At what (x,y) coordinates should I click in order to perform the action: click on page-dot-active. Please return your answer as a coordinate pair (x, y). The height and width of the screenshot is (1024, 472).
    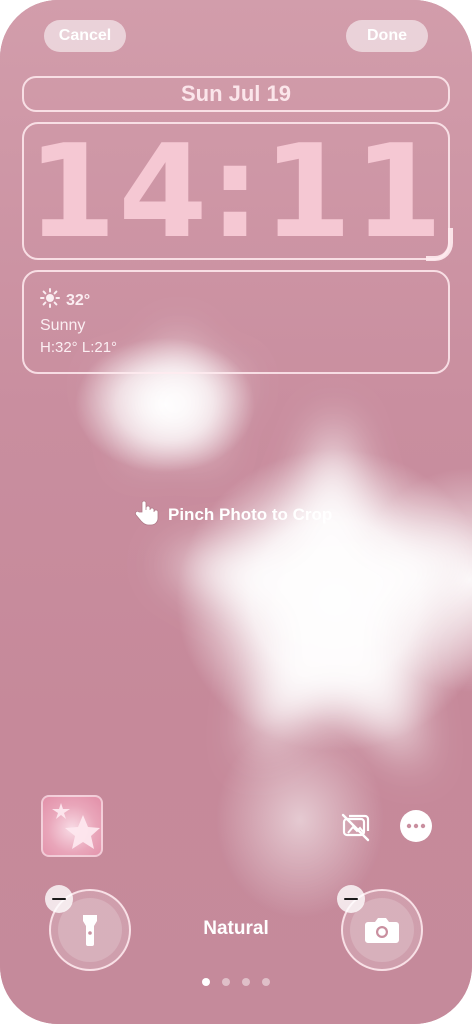
    Looking at the image, I should click on (206, 982).